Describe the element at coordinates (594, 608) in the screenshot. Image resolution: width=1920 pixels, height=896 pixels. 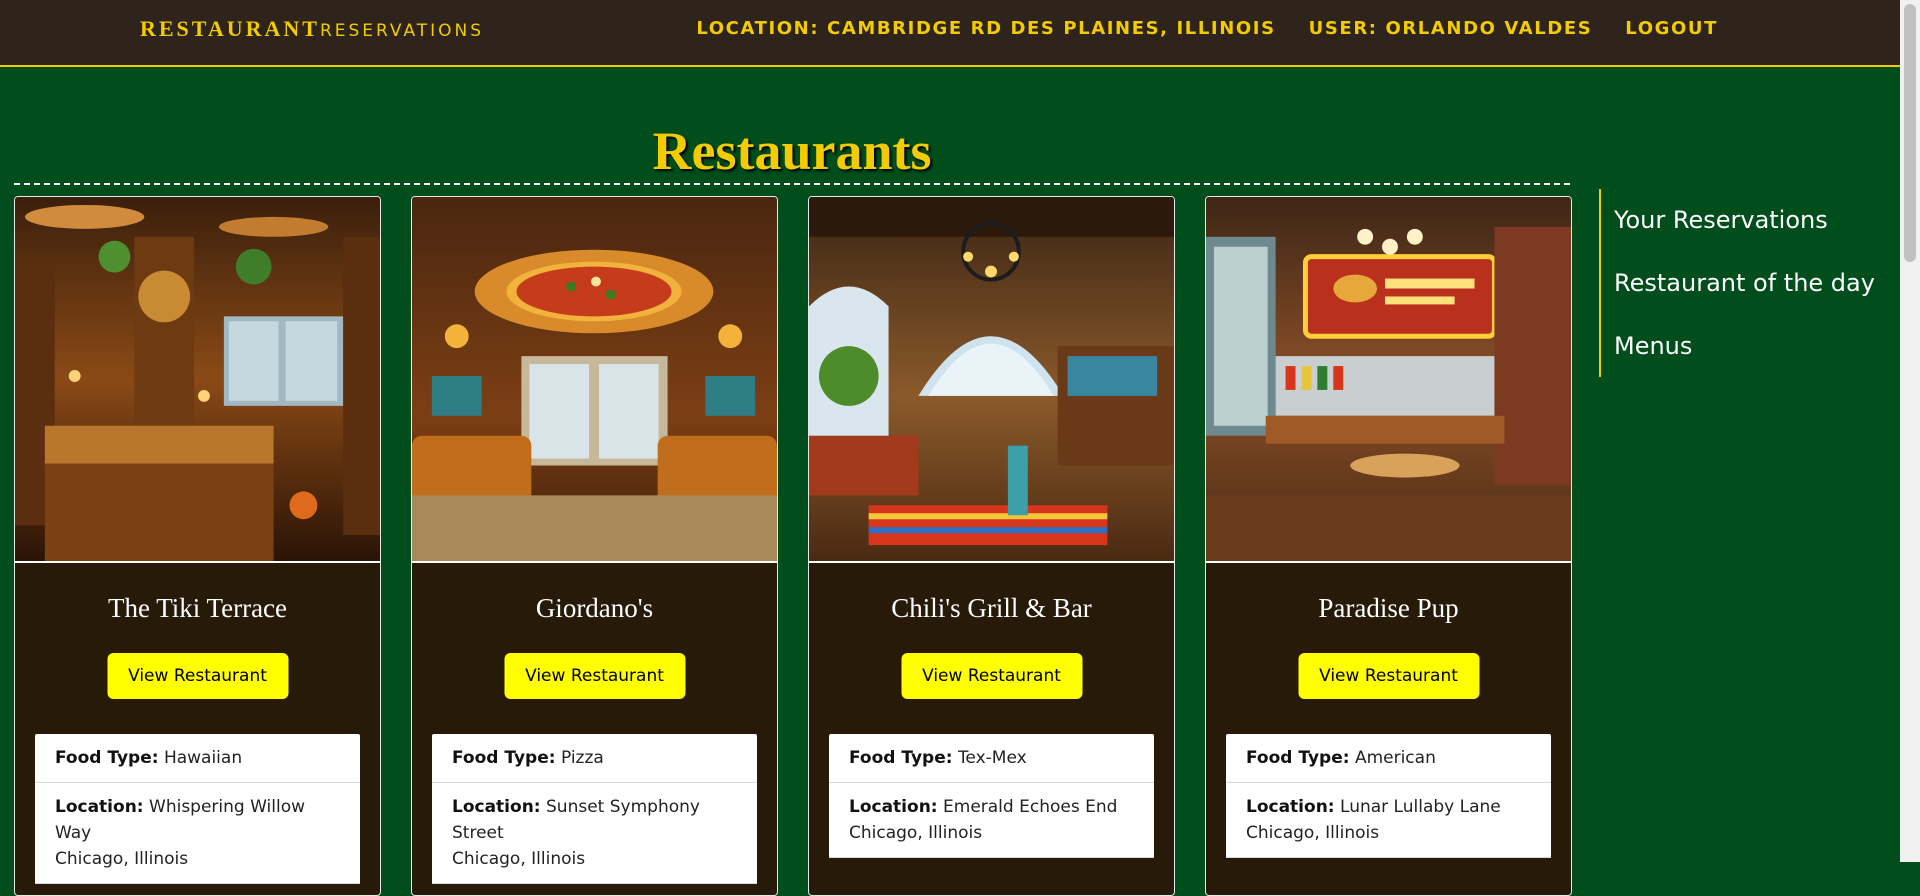
I see `restaurant-name: Giordano's` at that location.